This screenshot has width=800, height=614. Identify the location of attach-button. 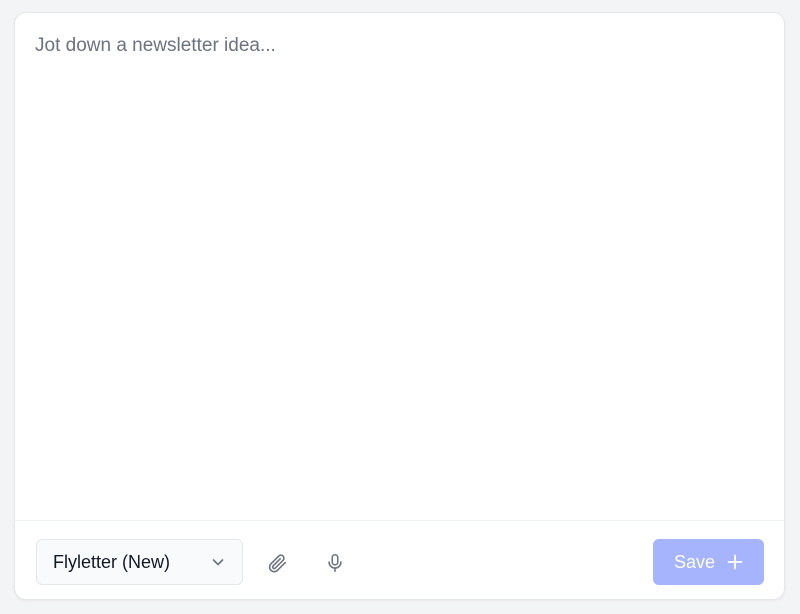
(277, 563).